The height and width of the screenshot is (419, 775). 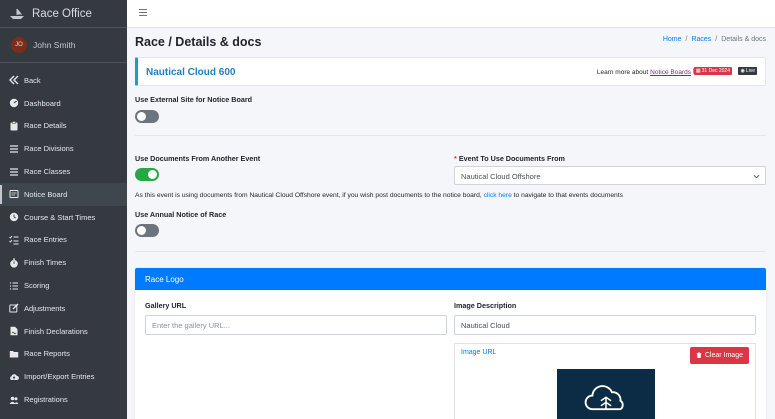 I want to click on checklist-icon, so click(x=13, y=239).